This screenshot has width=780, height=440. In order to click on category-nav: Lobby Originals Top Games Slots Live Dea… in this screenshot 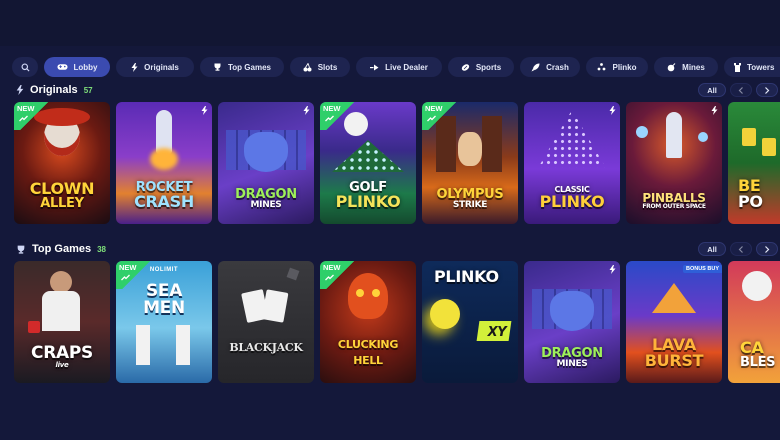, I will do `click(396, 67)`.